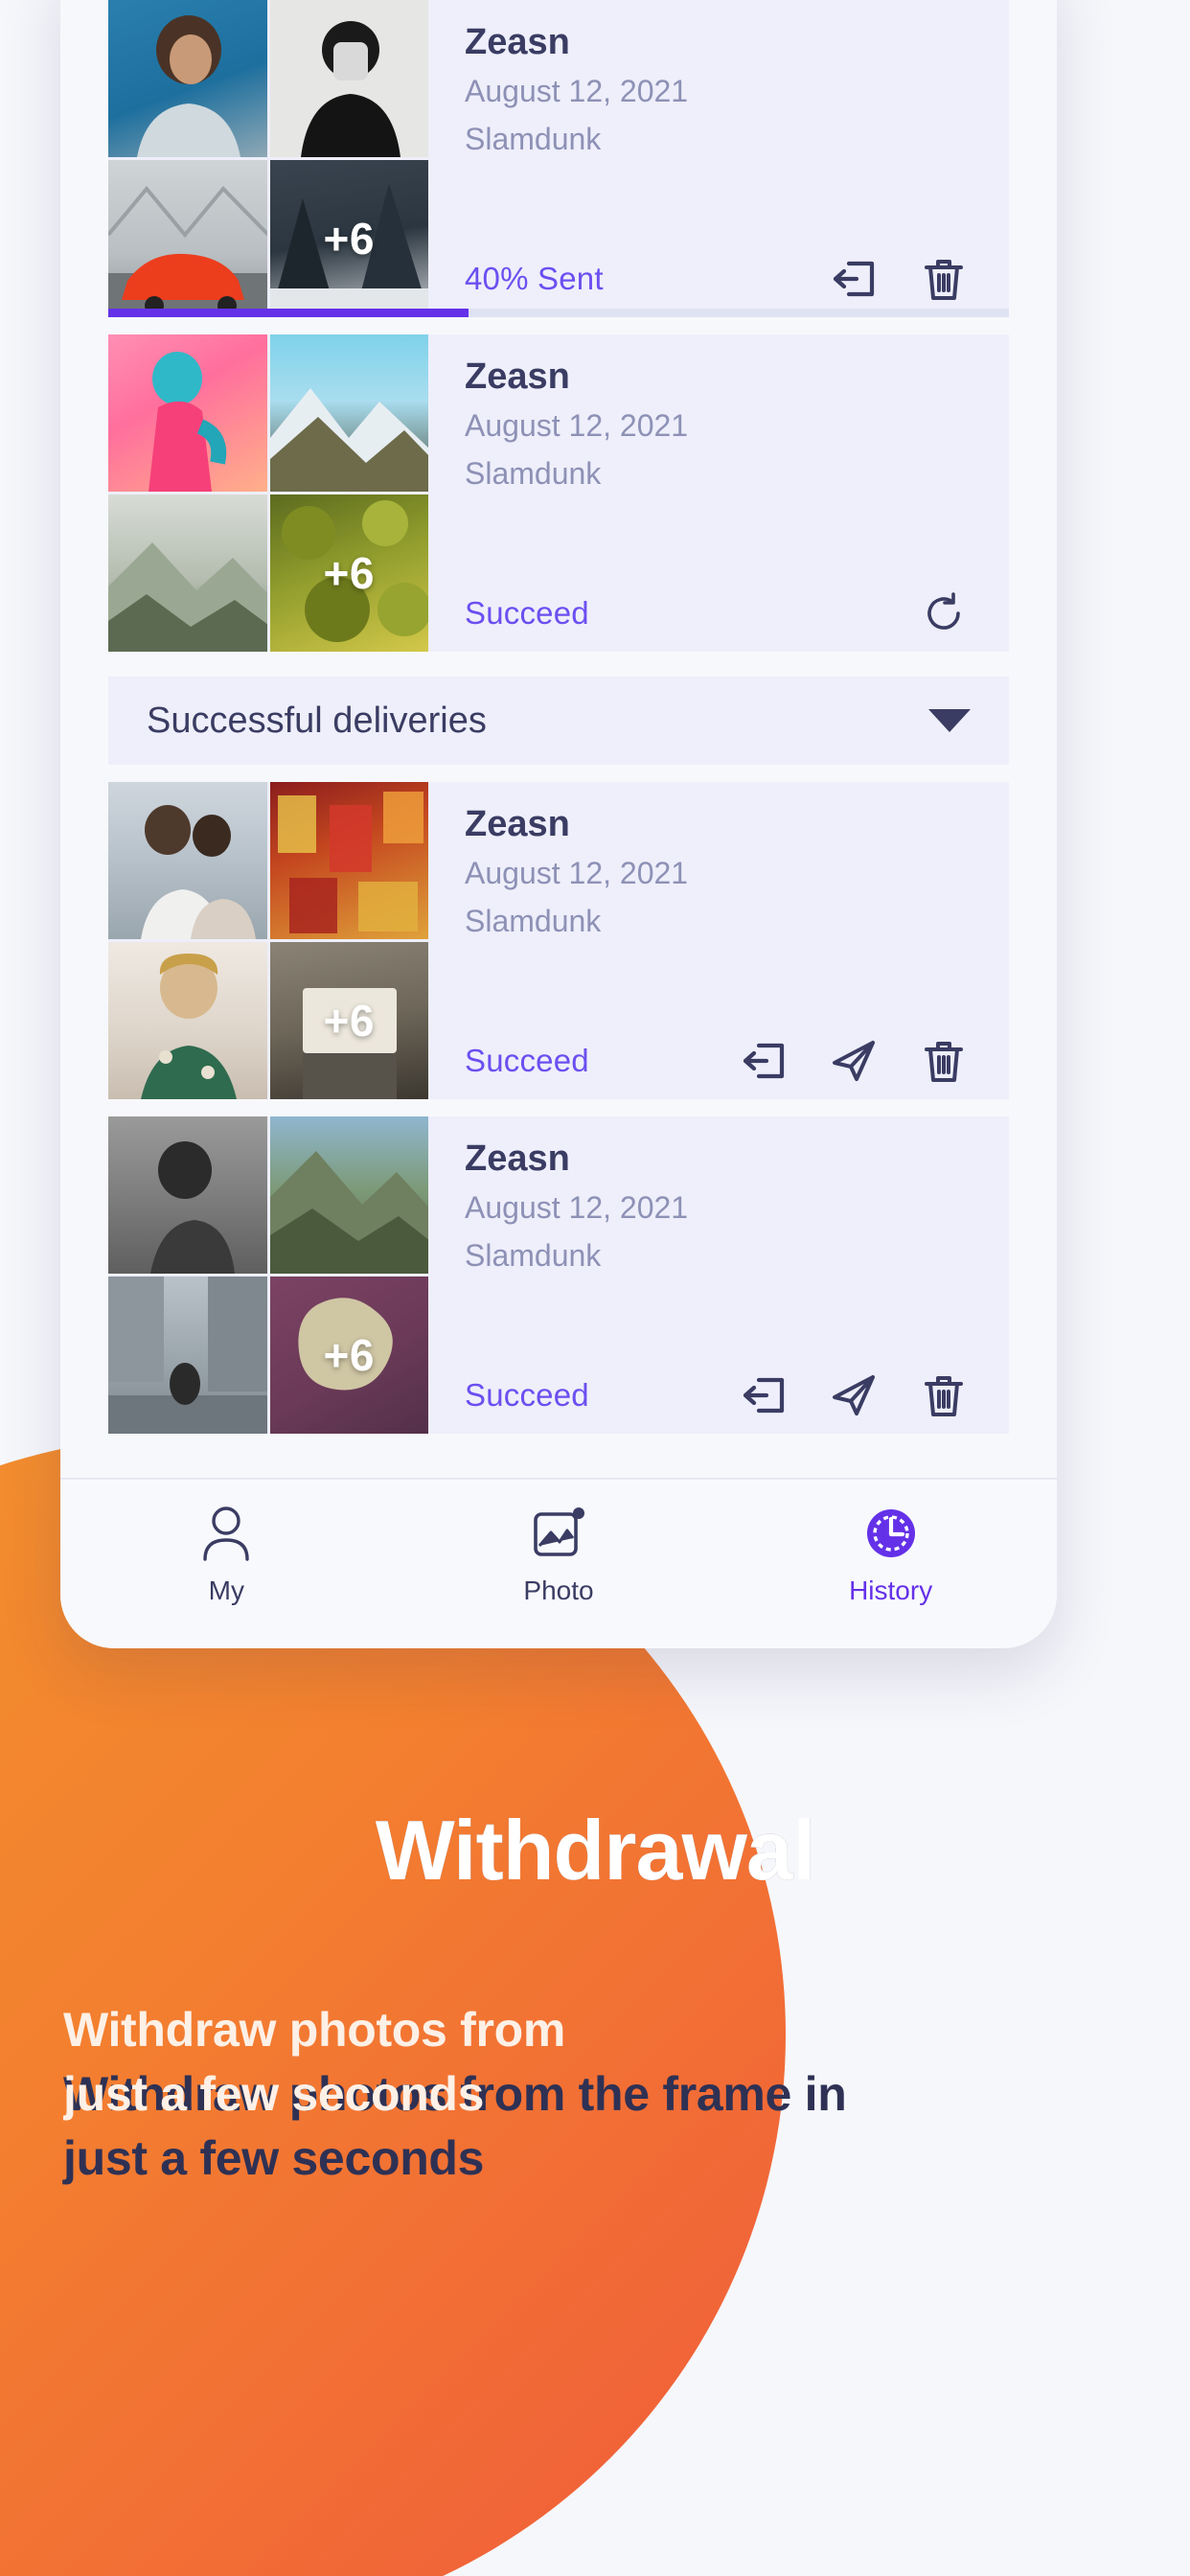 Image resolution: width=1190 pixels, height=2576 pixels. What do you see at coordinates (944, 613) in the screenshot?
I see `refresh-icon` at bounding box center [944, 613].